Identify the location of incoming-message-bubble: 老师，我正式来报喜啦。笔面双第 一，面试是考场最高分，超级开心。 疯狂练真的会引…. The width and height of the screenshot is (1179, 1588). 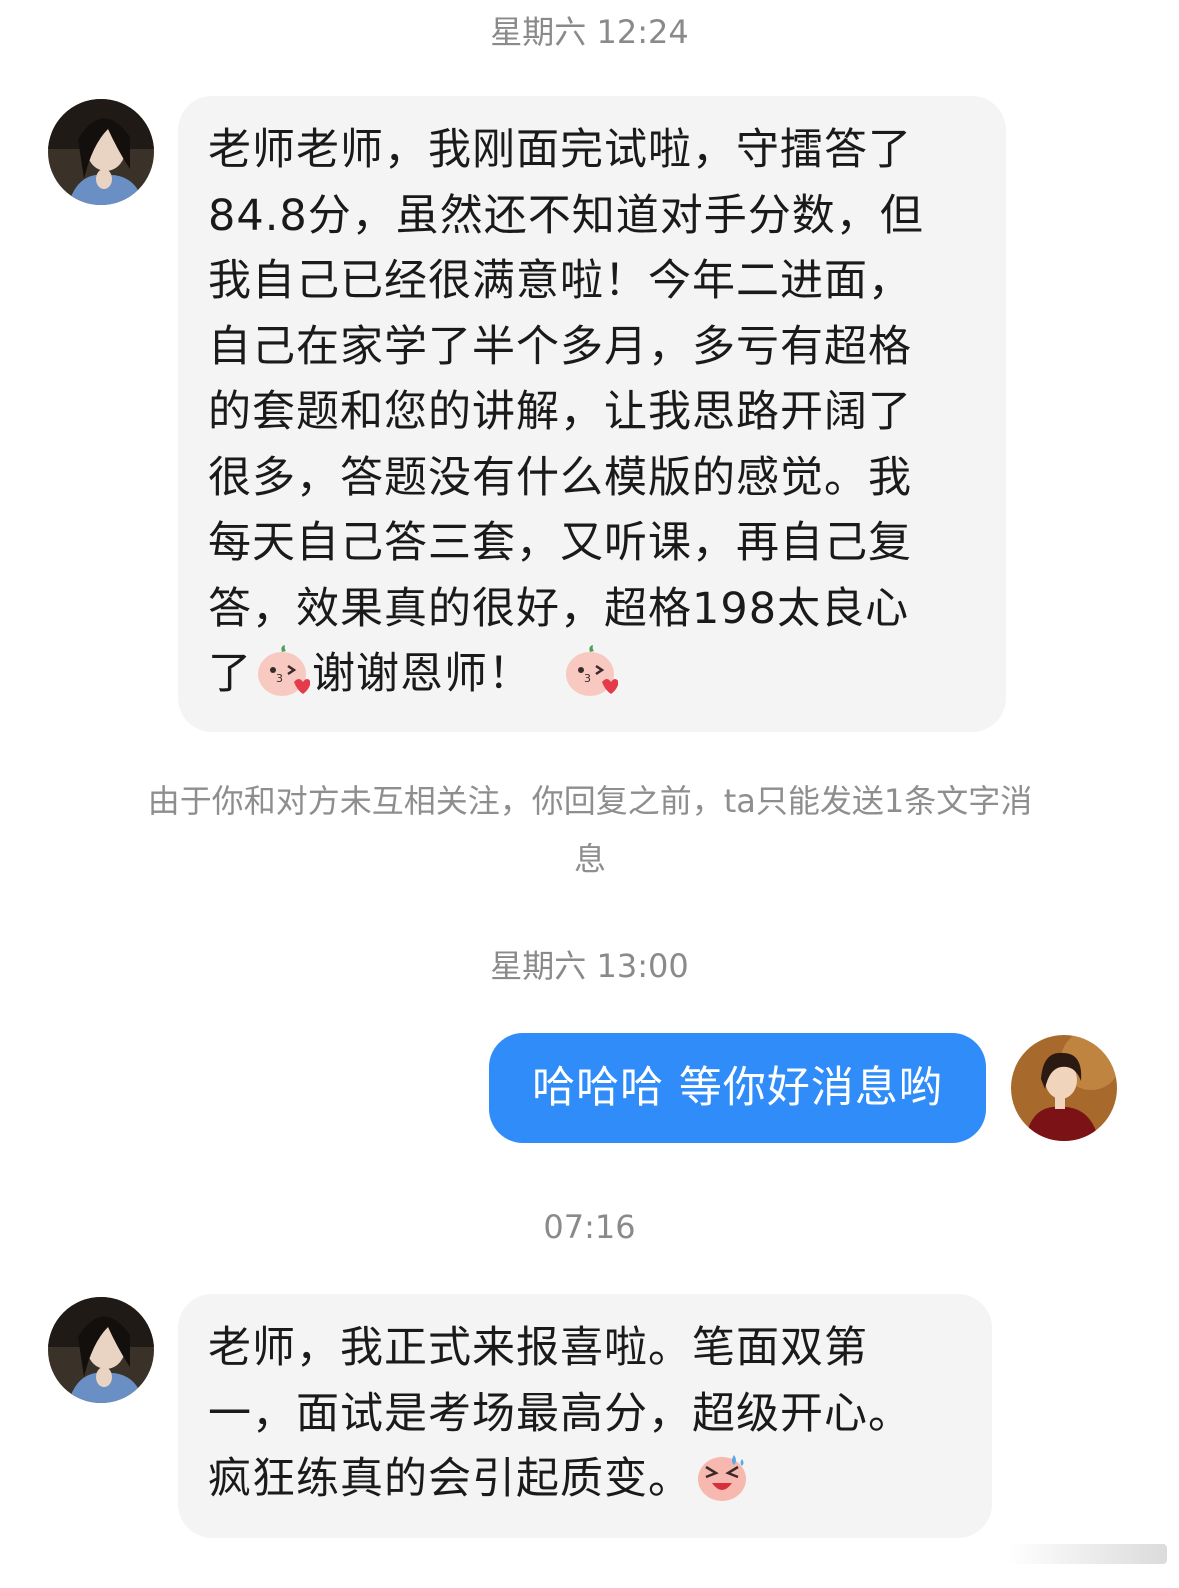
(585, 1416).